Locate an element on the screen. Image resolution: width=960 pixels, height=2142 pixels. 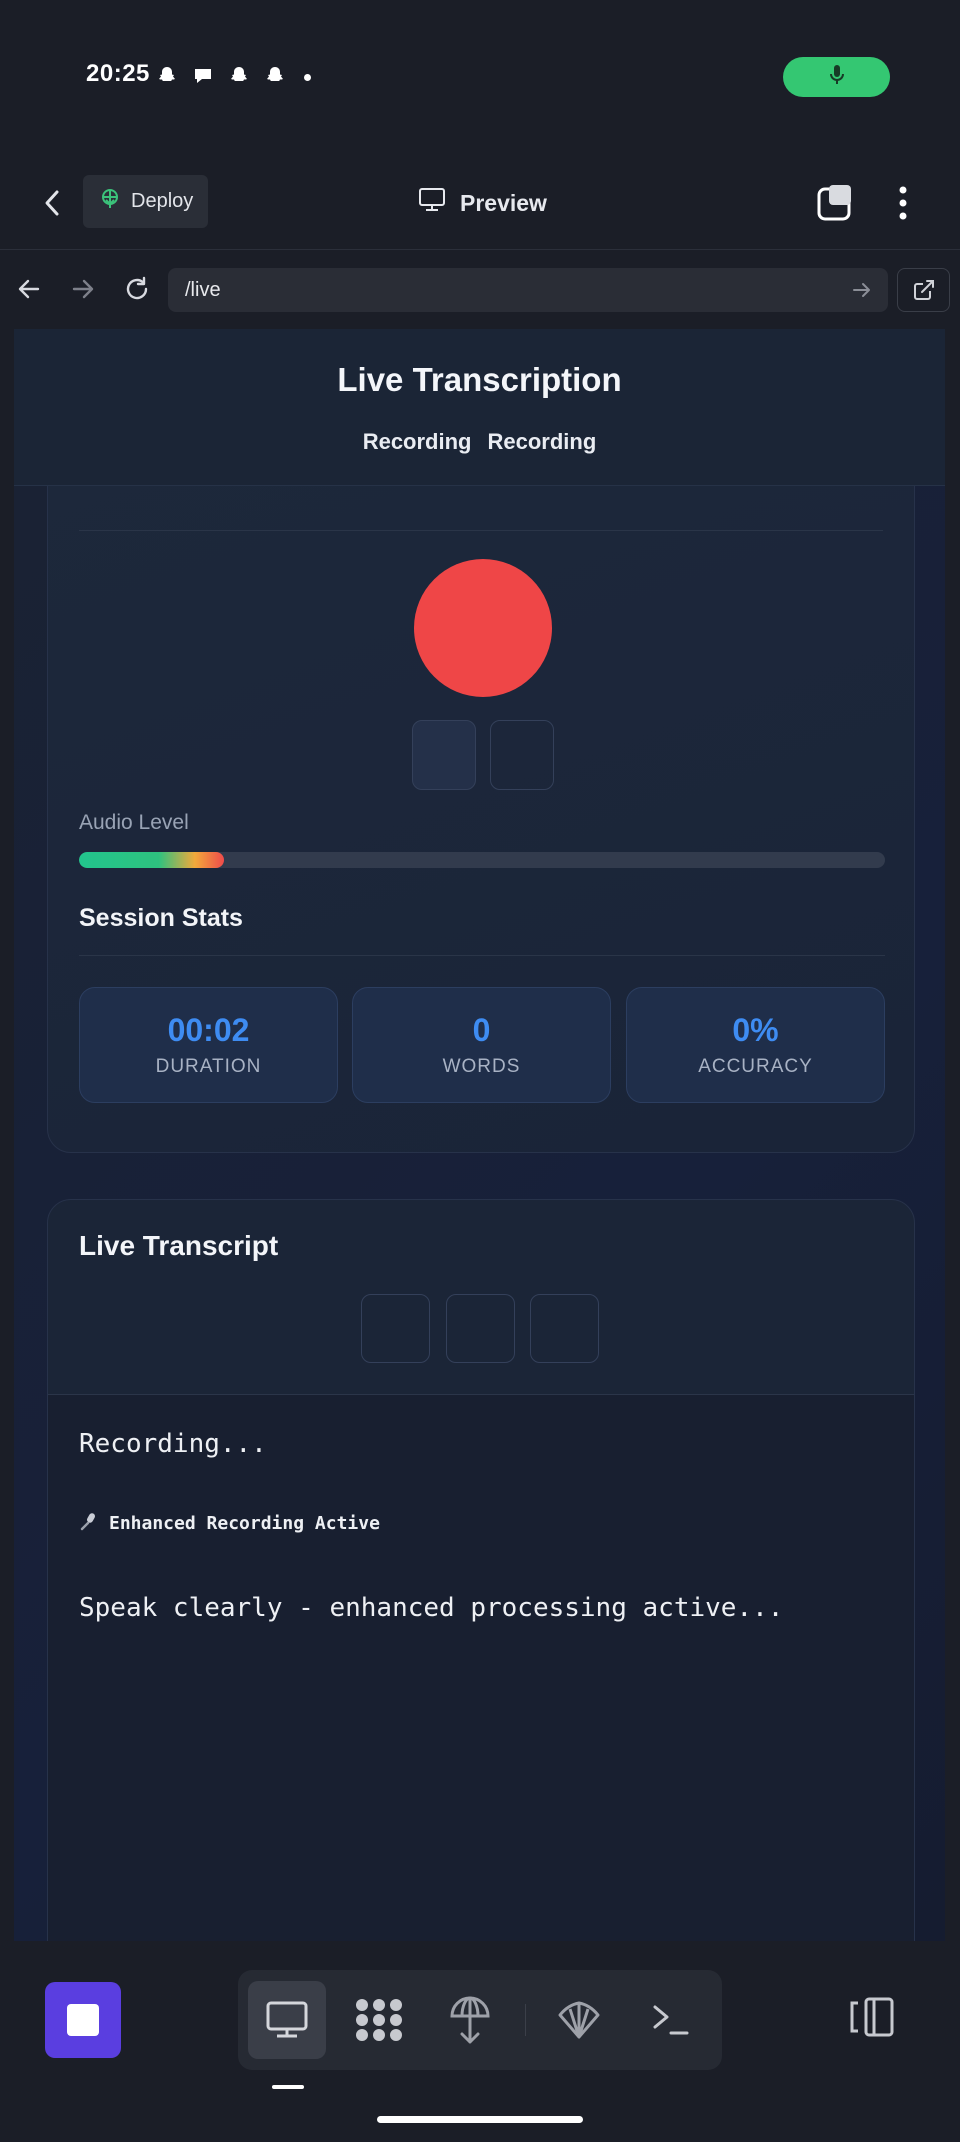
enhanced-recording-line: Enhanced Recording Active is located at coordinates (229, 1523).